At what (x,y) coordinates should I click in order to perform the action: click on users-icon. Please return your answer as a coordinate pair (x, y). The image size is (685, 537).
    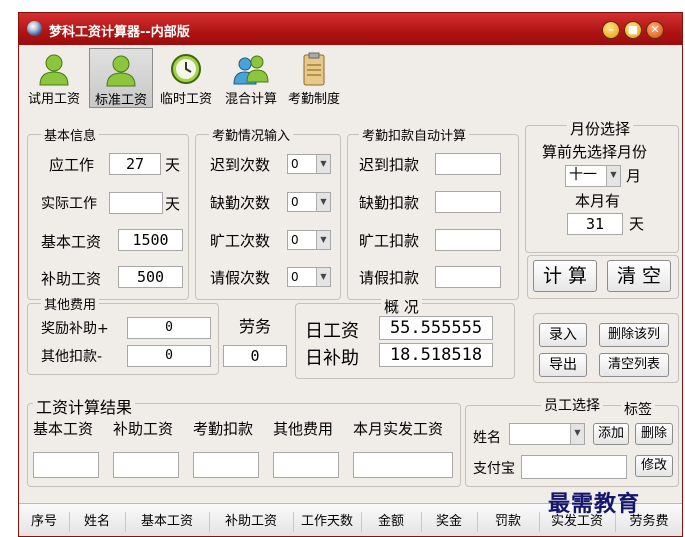
    Looking at the image, I should click on (251, 70).